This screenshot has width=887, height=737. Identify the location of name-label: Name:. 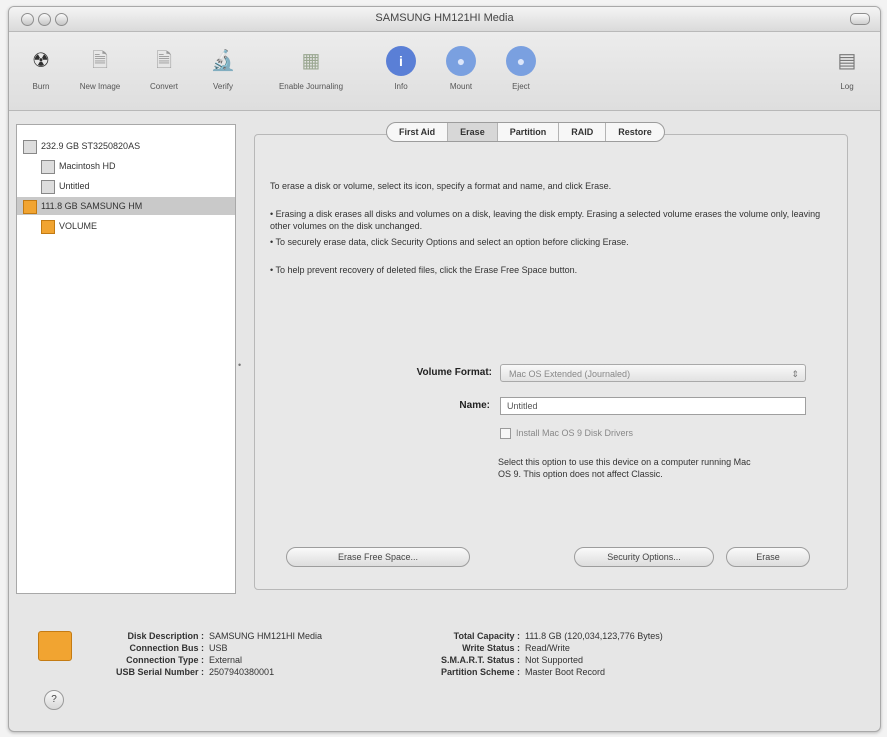
(474, 405).